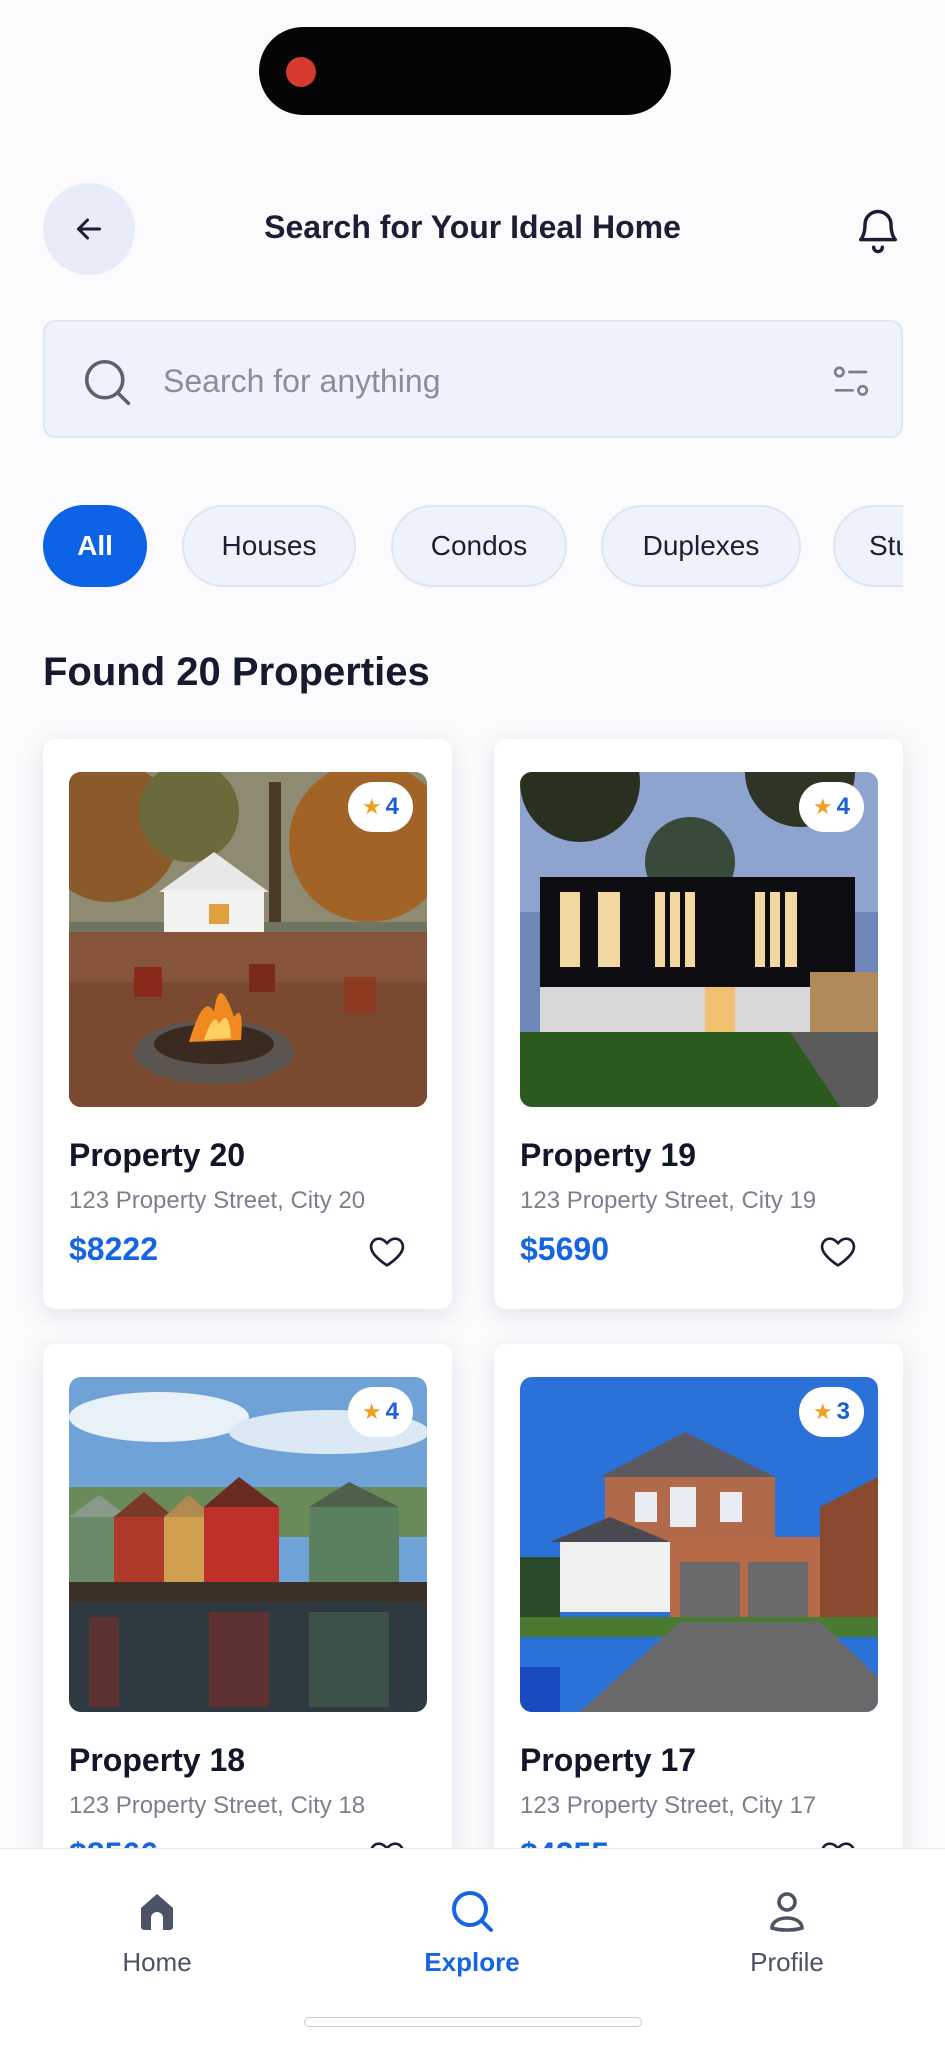 The height and width of the screenshot is (2048, 945). Describe the element at coordinates (301, 72) in the screenshot. I see `recording-indicator` at that location.